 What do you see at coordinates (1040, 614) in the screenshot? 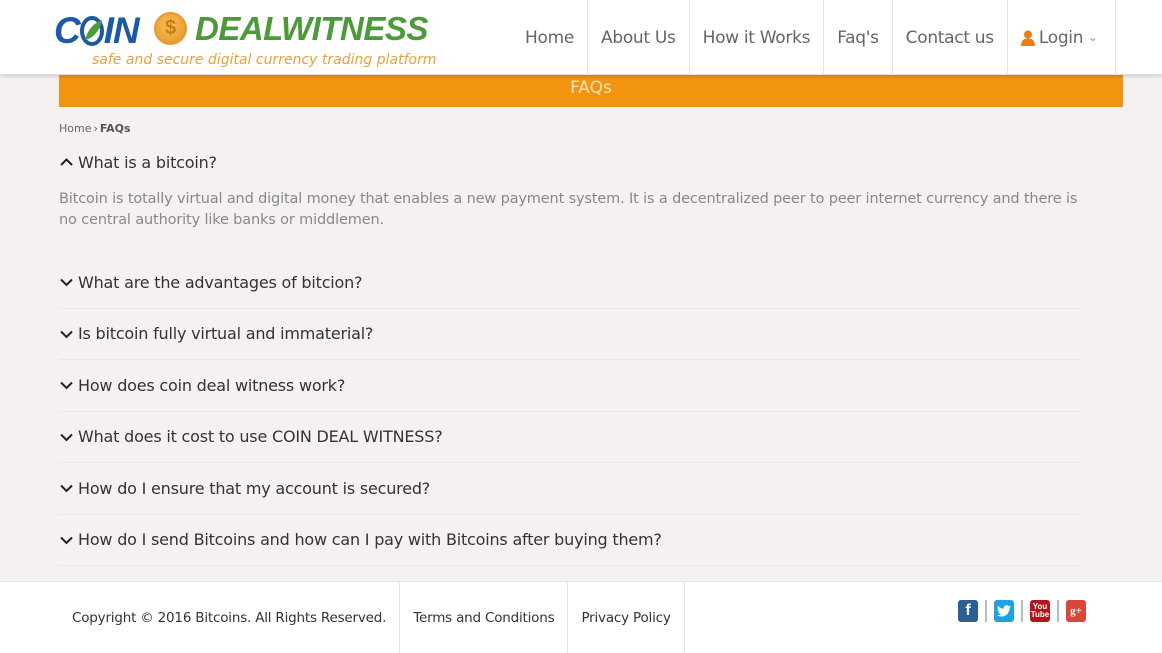
I see `youtube-glyph-bottom: Tube` at bounding box center [1040, 614].